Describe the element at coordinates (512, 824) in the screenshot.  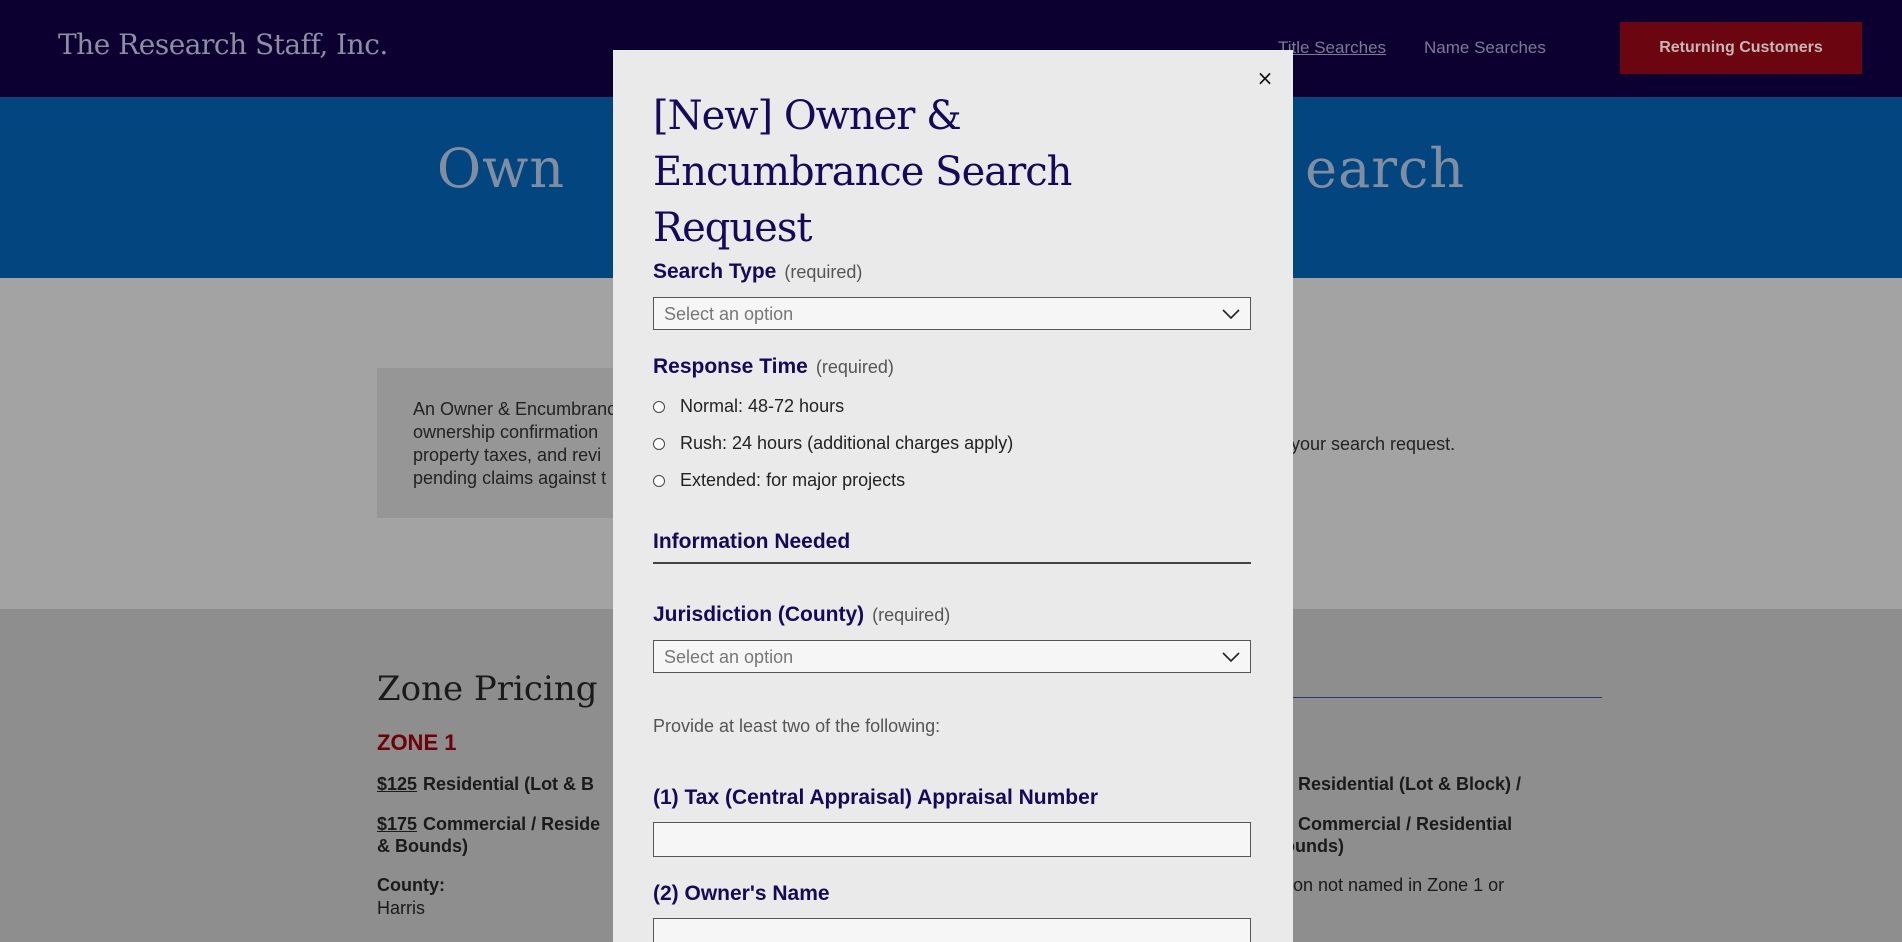
I see `price-description: Commercial / Reside` at that location.